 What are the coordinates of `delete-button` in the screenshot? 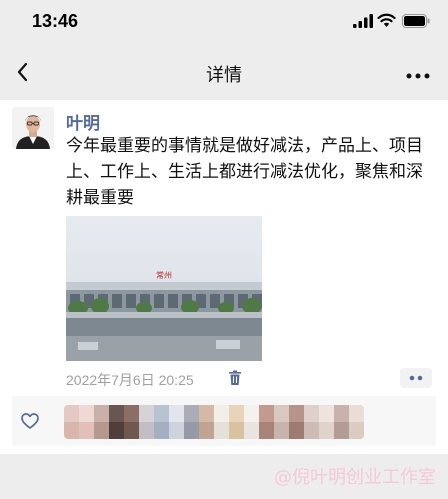 It's located at (235, 378).